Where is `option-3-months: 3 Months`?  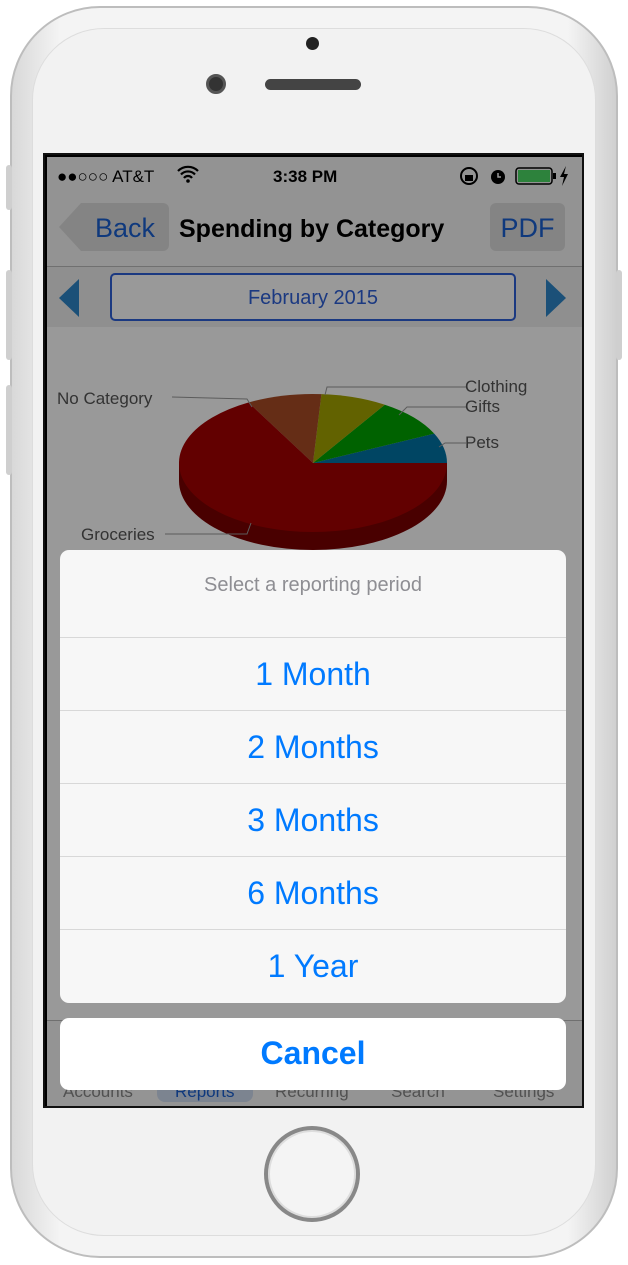 option-3-months: 3 Months is located at coordinates (313, 820).